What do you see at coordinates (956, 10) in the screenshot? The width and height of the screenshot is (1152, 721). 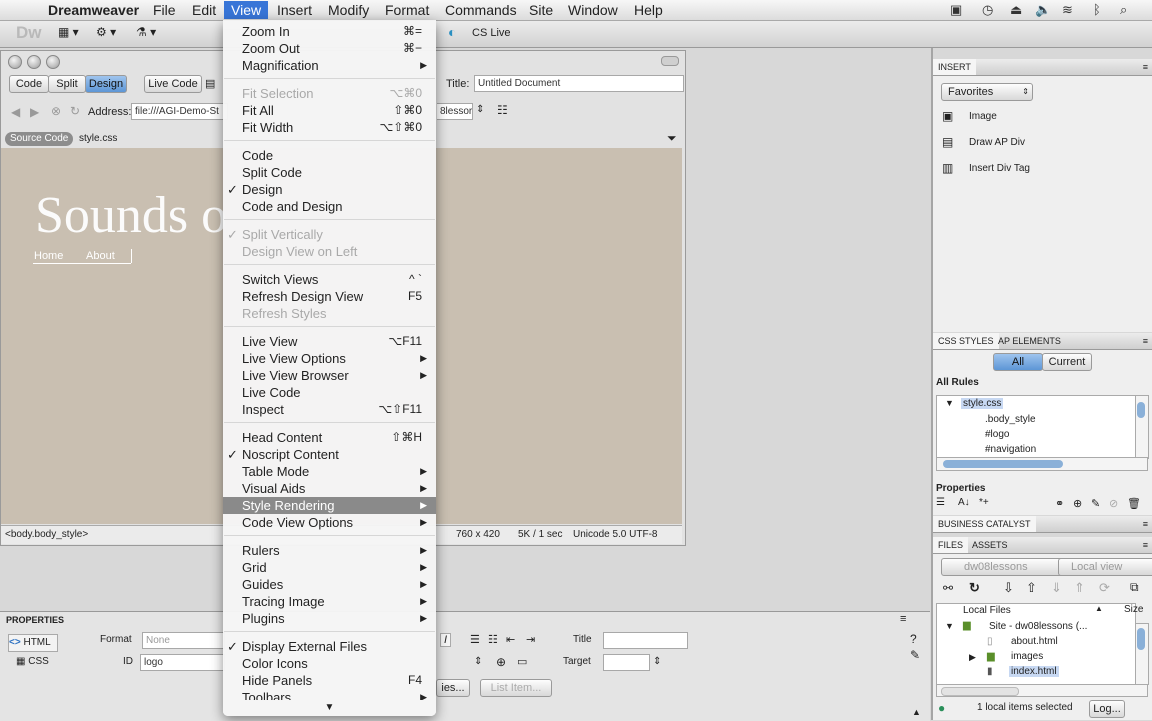 I see `screen-record-icon: ▣` at bounding box center [956, 10].